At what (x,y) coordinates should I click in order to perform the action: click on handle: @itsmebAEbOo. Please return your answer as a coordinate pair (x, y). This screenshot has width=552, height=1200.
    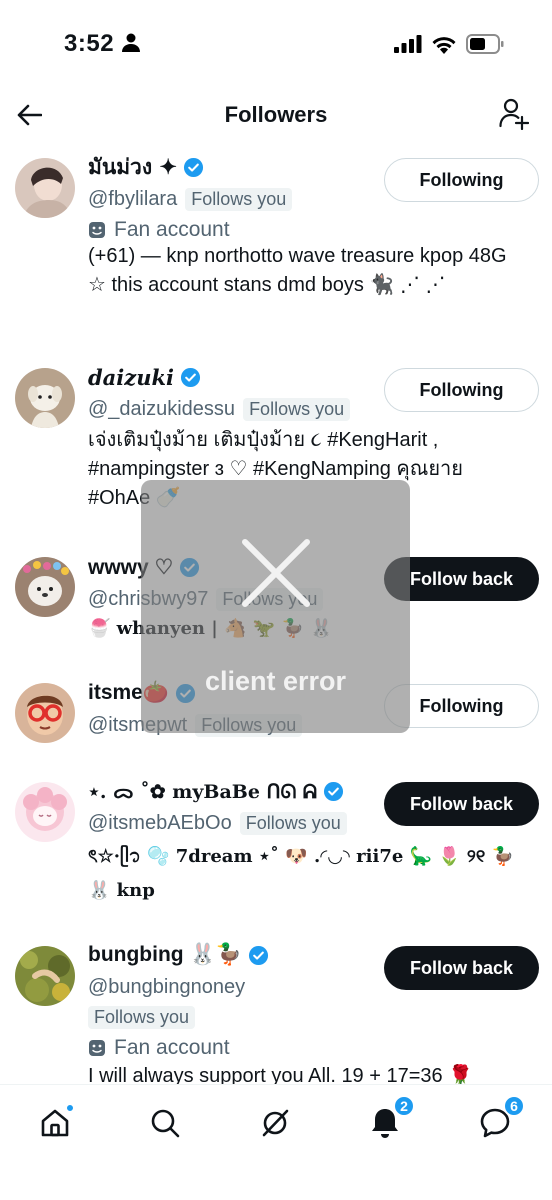
    Looking at the image, I should click on (160, 822).